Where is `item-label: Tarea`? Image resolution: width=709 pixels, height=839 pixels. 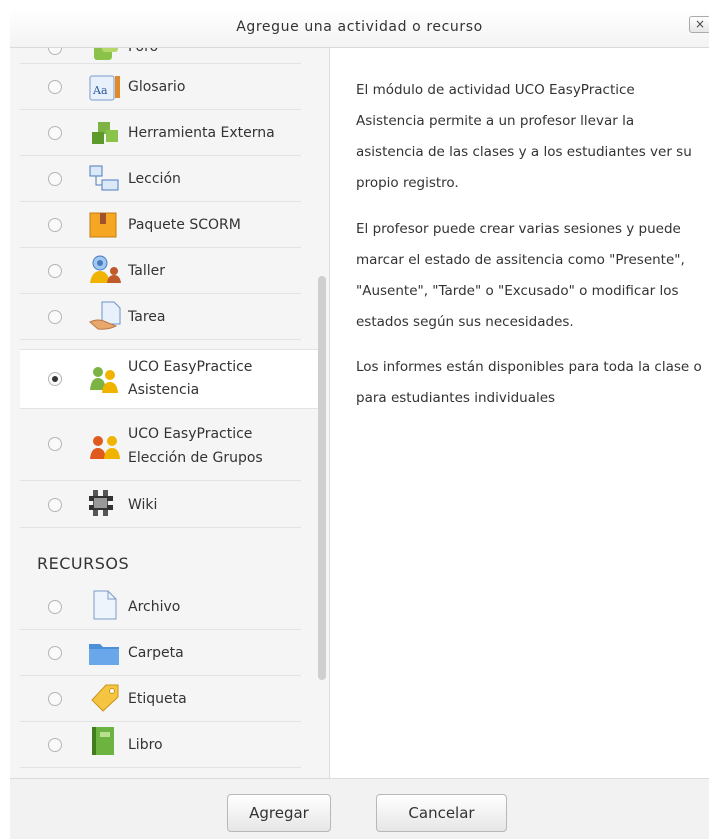 item-label: Tarea is located at coordinates (147, 317).